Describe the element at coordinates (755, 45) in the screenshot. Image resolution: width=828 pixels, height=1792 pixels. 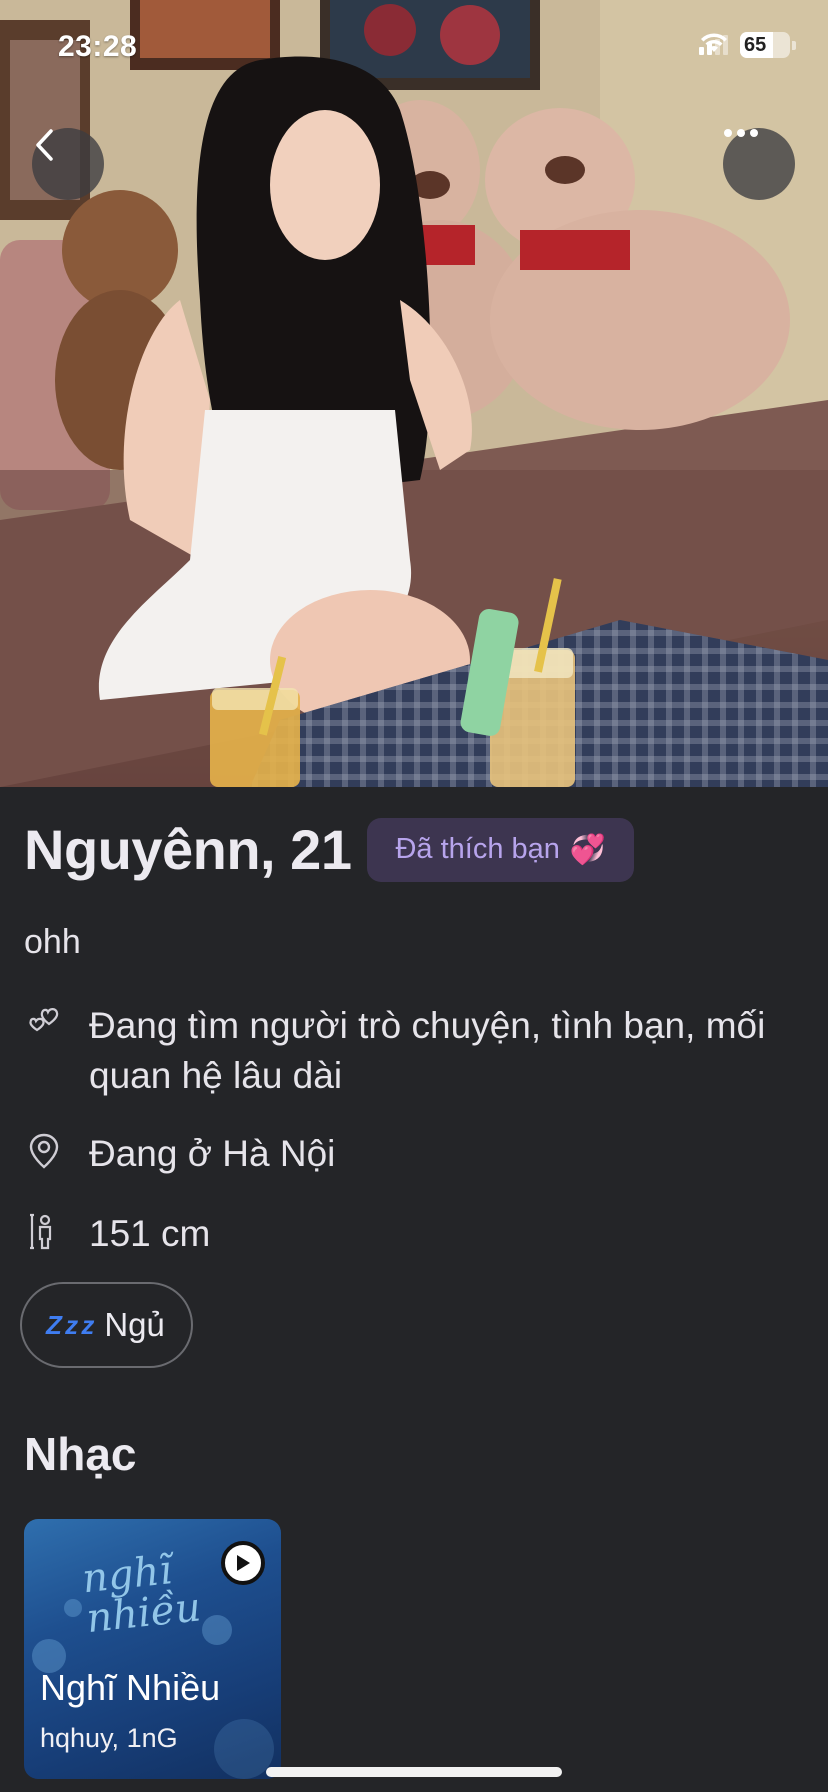
I see `battery-level: 65` at that location.